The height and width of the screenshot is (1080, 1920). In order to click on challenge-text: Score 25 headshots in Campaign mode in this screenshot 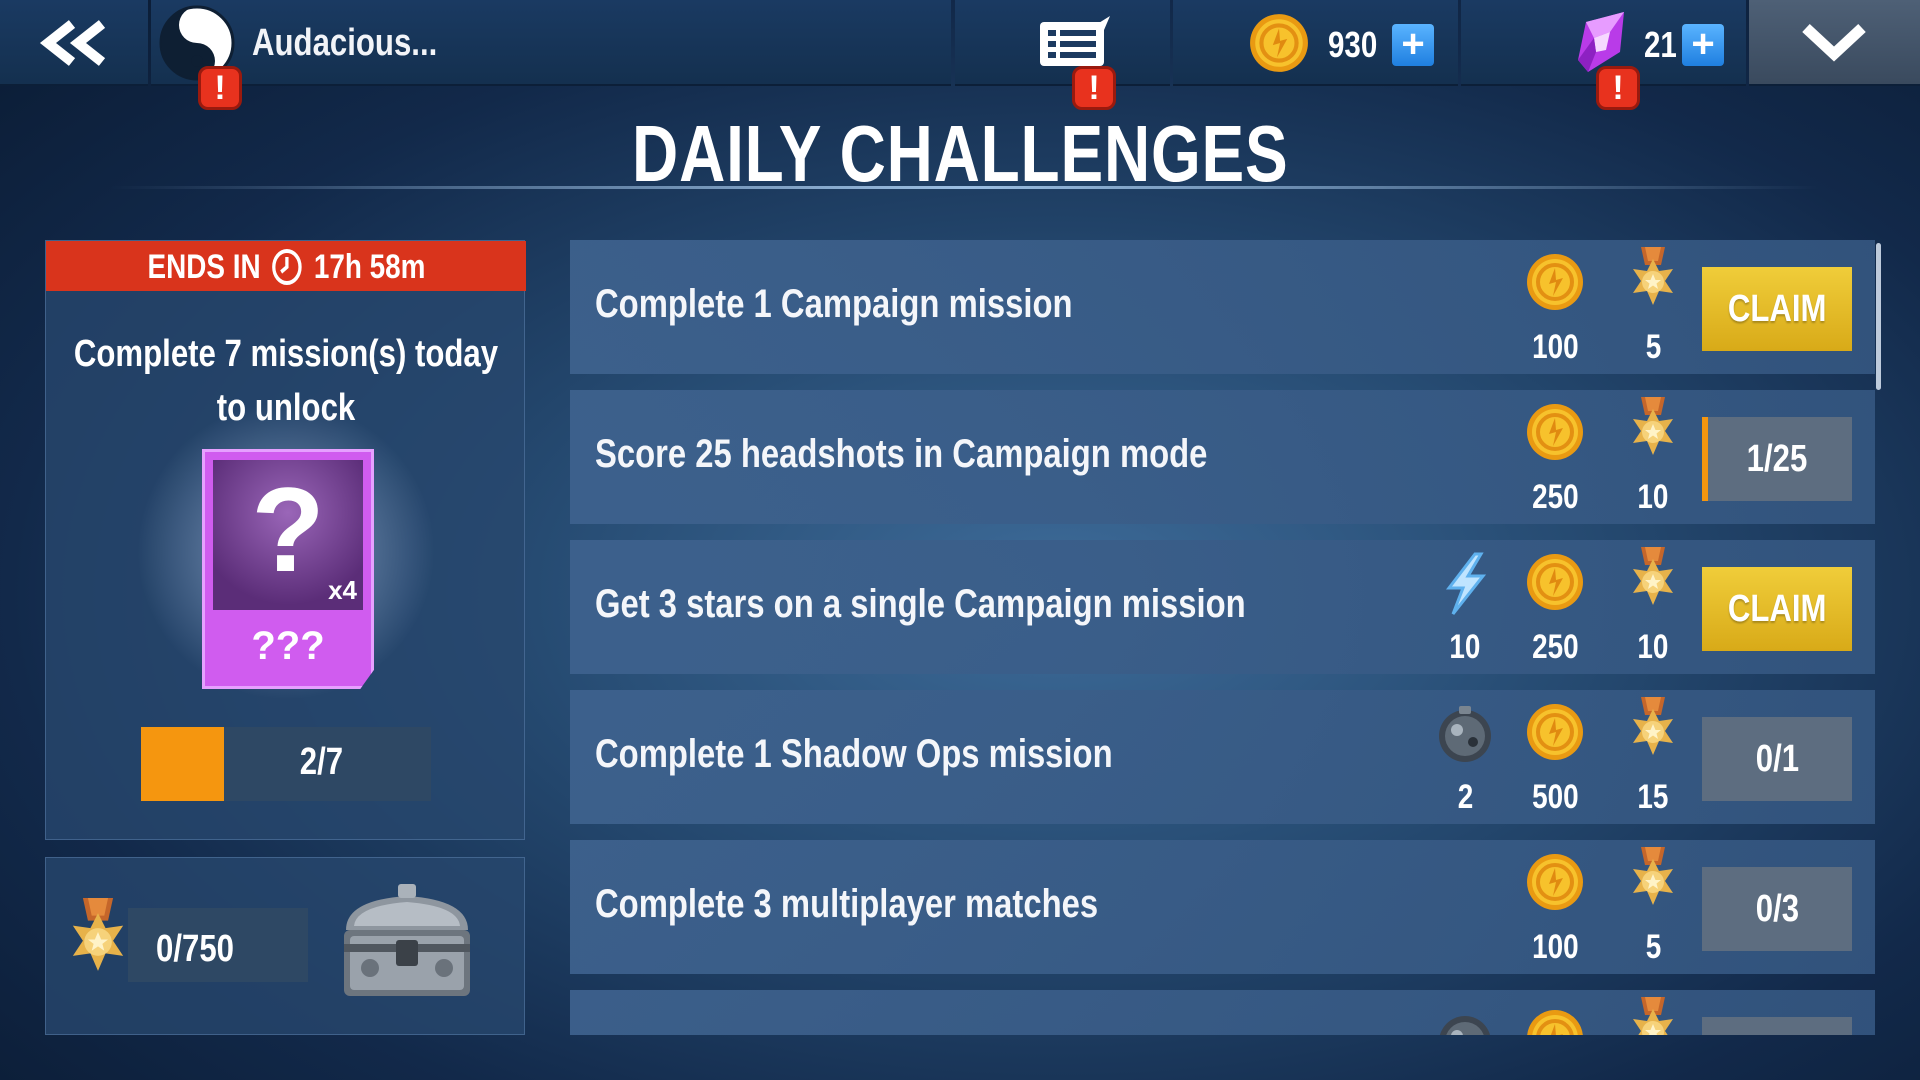, I will do `click(901, 454)`.